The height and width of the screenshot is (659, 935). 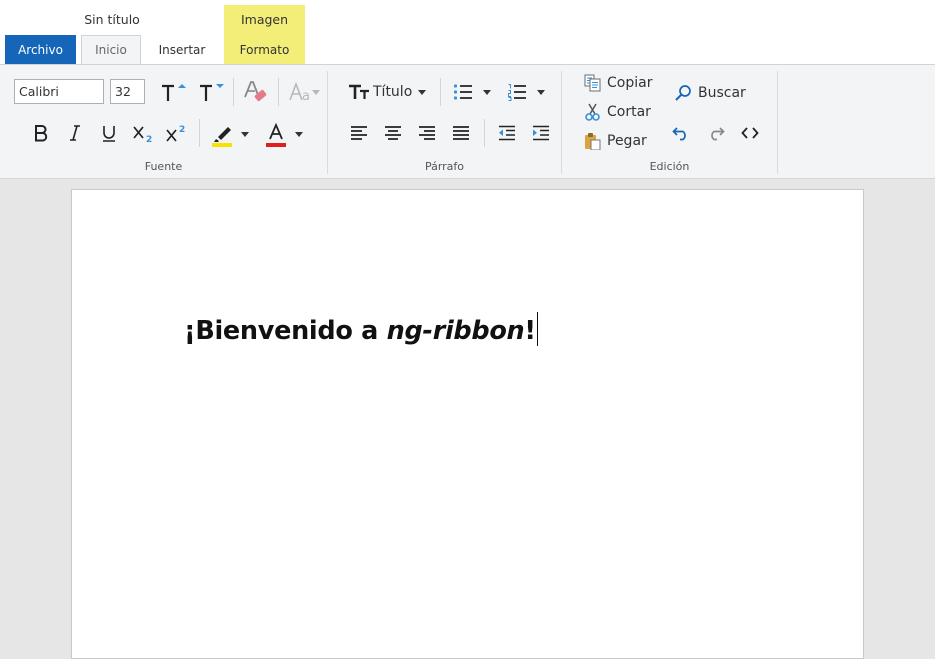 I want to click on subscript-button: 2, so click(x=144, y=133).